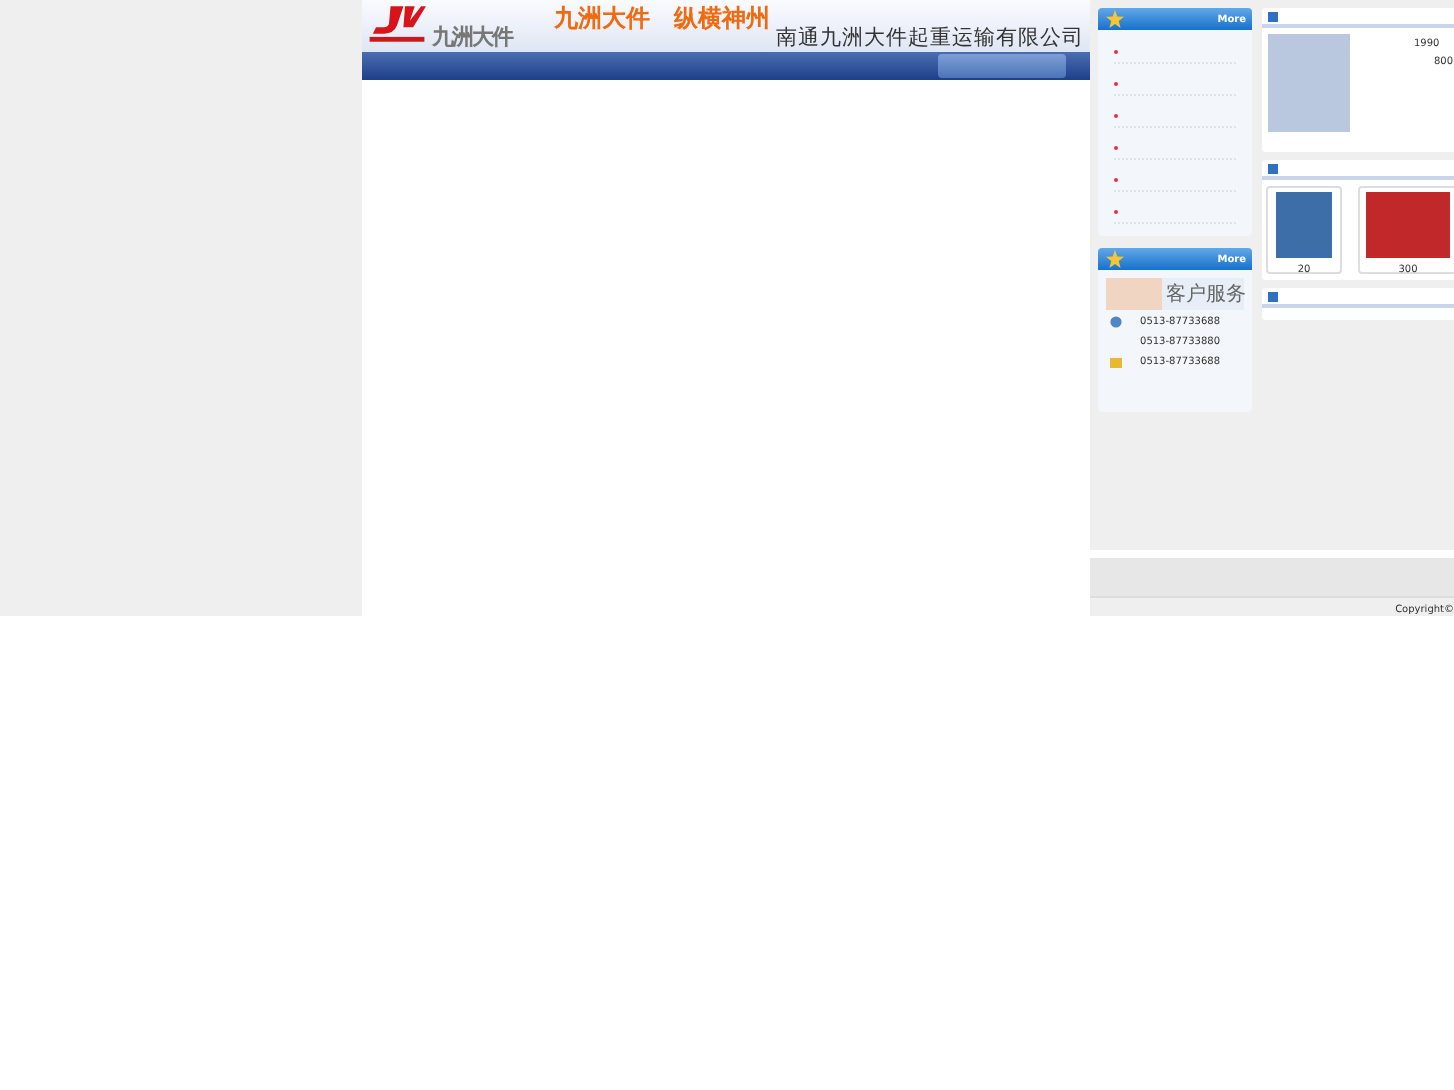 This screenshot has height=1090, width=1454. I want to click on slogan: 九洲大件 纵横神州, so click(662, 19).